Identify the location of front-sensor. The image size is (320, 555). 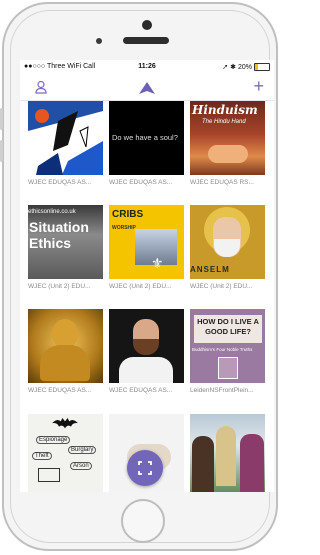
(147, 25).